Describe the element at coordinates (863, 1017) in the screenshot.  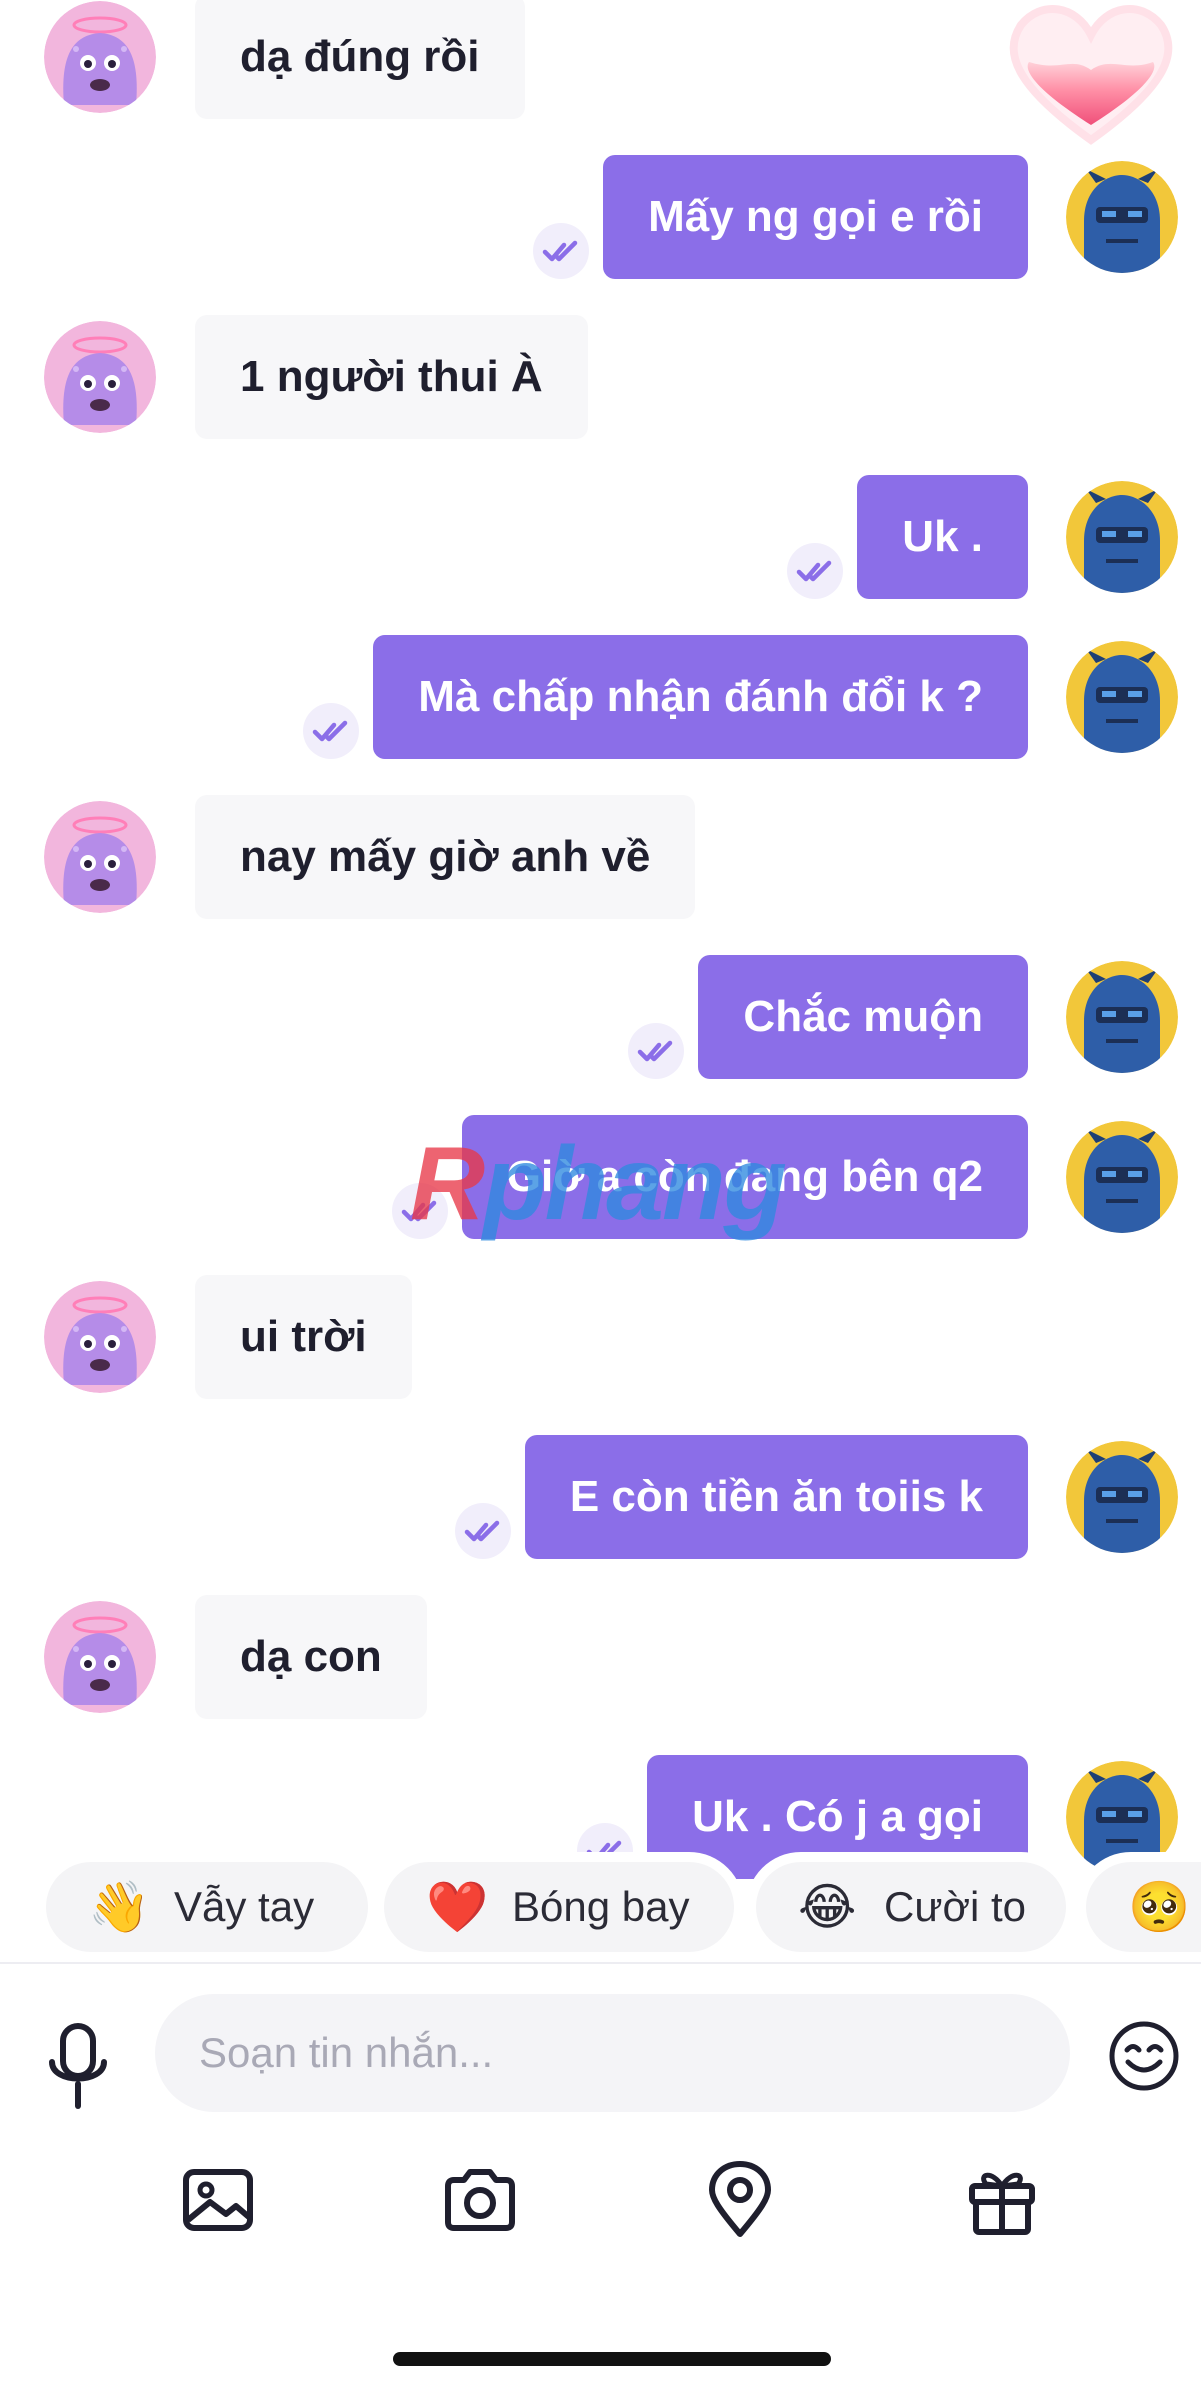
I see `outgoing-message: Chắc muộn` at that location.